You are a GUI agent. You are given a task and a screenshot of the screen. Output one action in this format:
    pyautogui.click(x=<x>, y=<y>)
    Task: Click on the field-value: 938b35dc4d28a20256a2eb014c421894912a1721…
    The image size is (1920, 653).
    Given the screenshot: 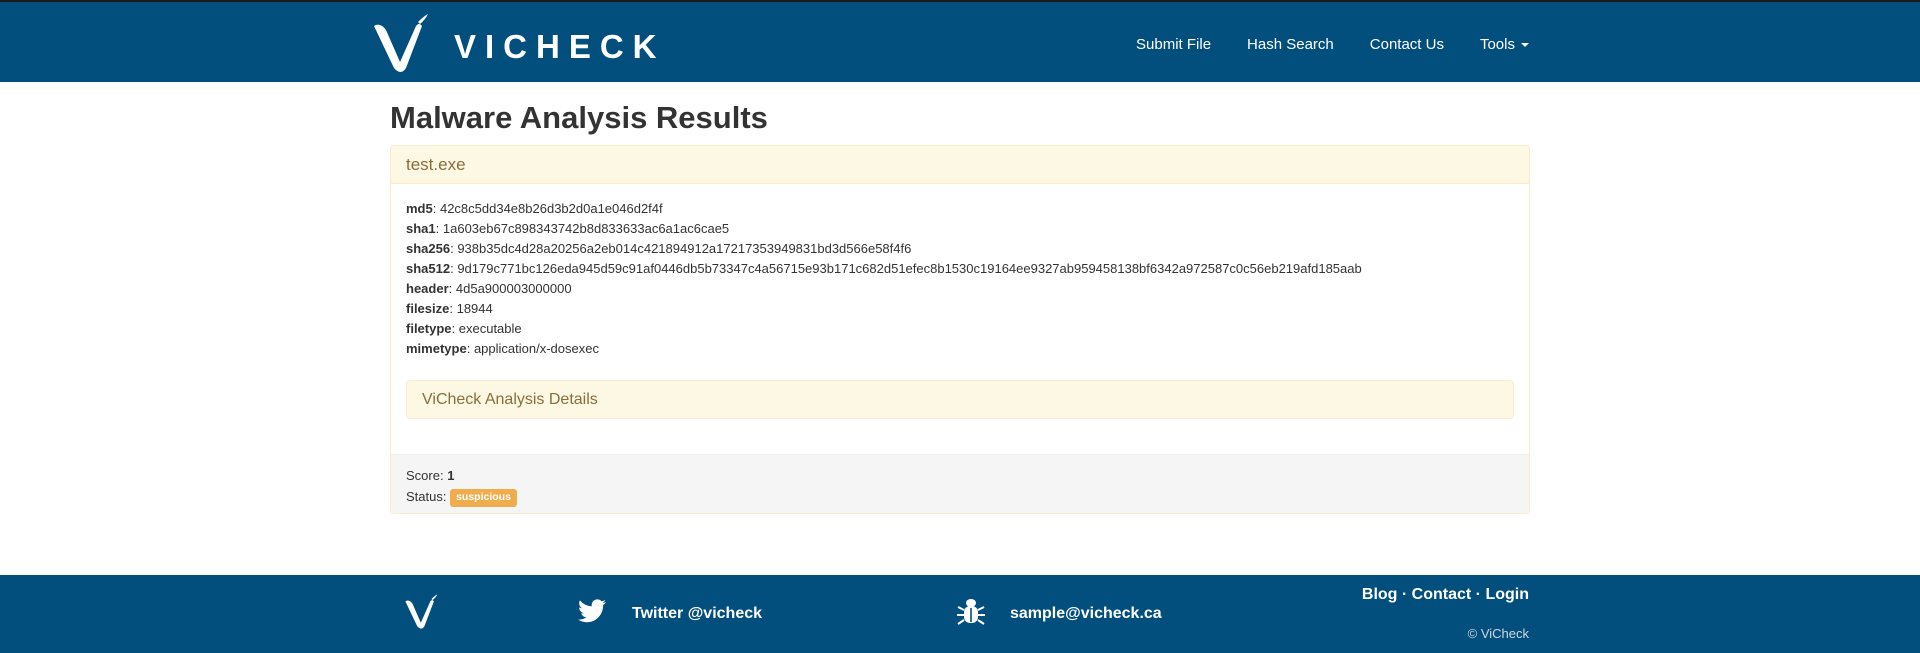 What is the action you would take?
    pyautogui.click(x=684, y=248)
    